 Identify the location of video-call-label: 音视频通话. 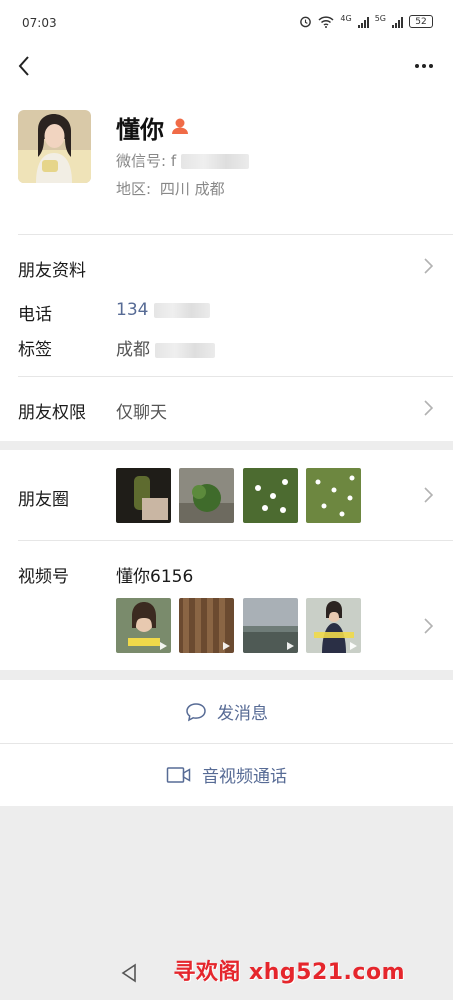
(244, 777).